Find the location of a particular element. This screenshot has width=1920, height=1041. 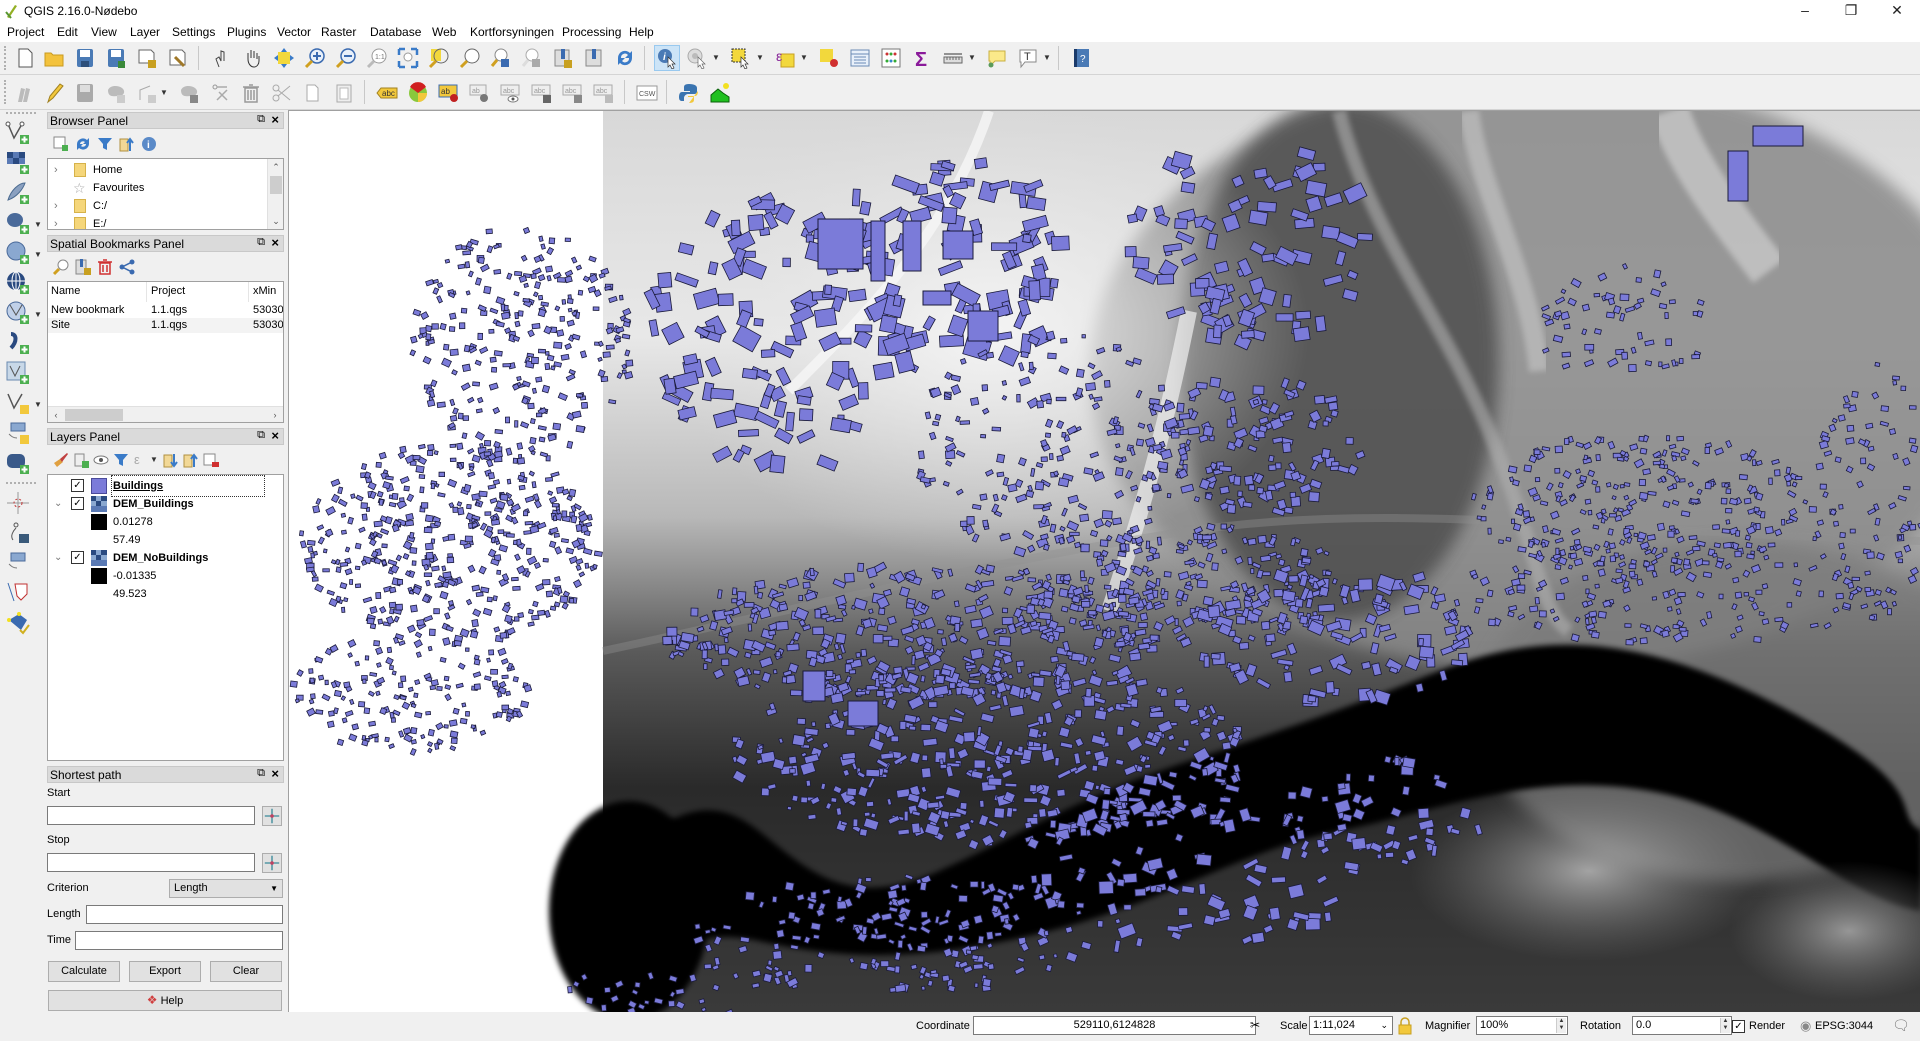

zoom-to-bookmark-icon is located at coordinates (61, 267).